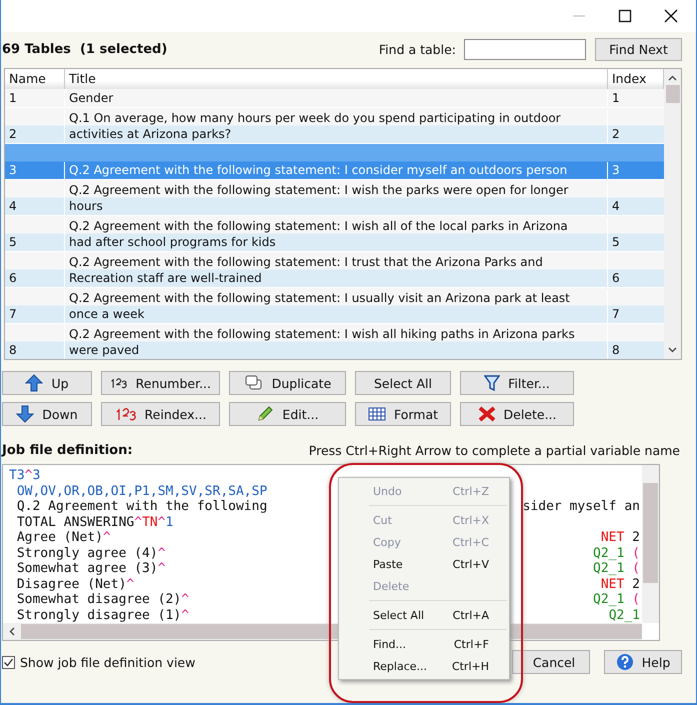 The image size is (697, 705). I want to click on toolbar-button: Down, so click(47, 414).